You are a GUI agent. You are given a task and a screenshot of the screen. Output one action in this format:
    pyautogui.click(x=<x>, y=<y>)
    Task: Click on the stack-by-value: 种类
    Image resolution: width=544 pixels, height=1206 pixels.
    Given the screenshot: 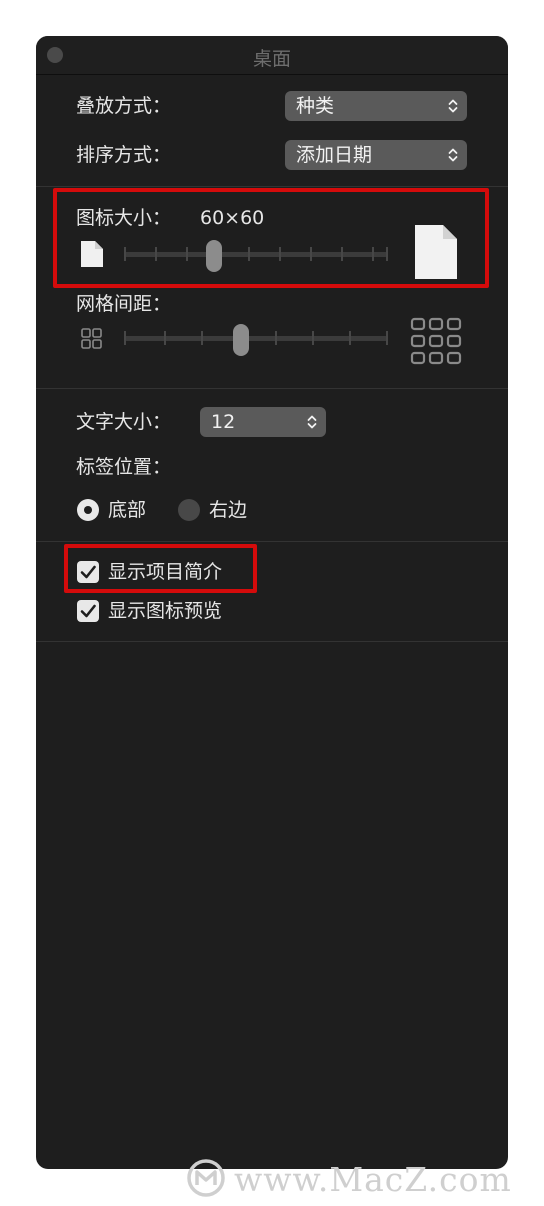 What is the action you would take?
    pyautogui.click(x=315, y=106)
    